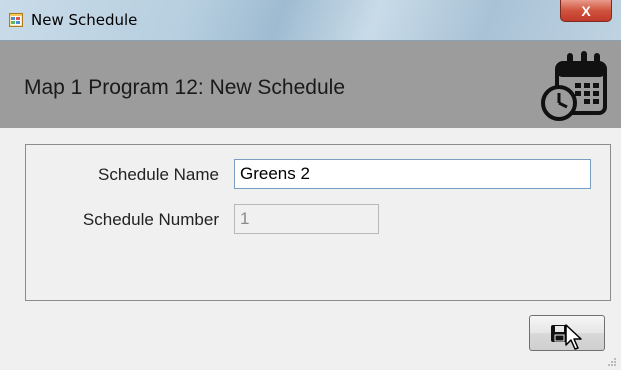 The image size is (621, 370). Describe the element at coordinates (306, 219) in the screenshot. I see `schedule-number-input` at that location.